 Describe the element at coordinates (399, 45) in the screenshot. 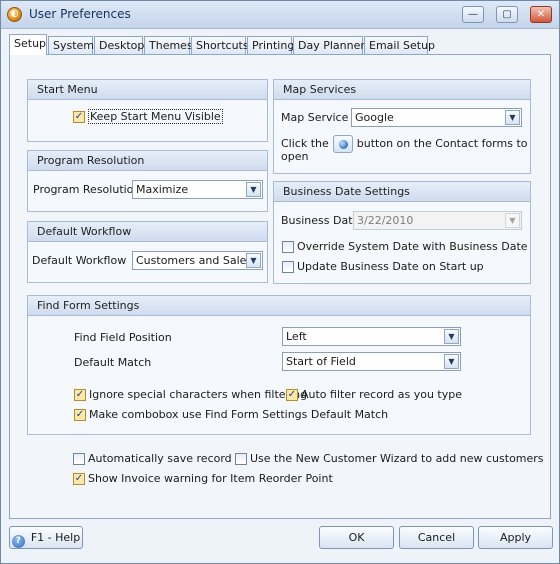

I see `tab-email-setup: Email Setup` at that location.